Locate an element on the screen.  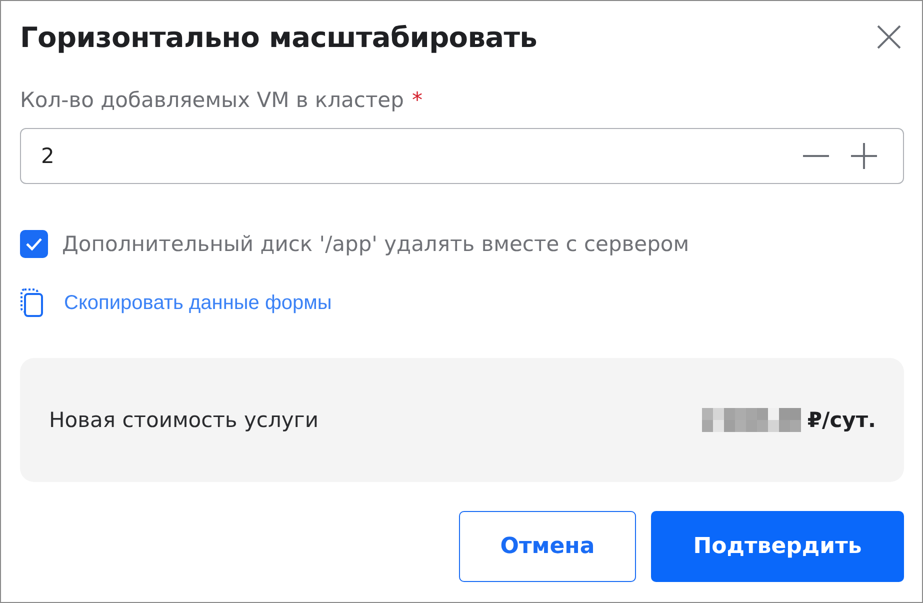
field-label: Кол-во добавляемых VM в кластер is located at coordinates (212, 100).